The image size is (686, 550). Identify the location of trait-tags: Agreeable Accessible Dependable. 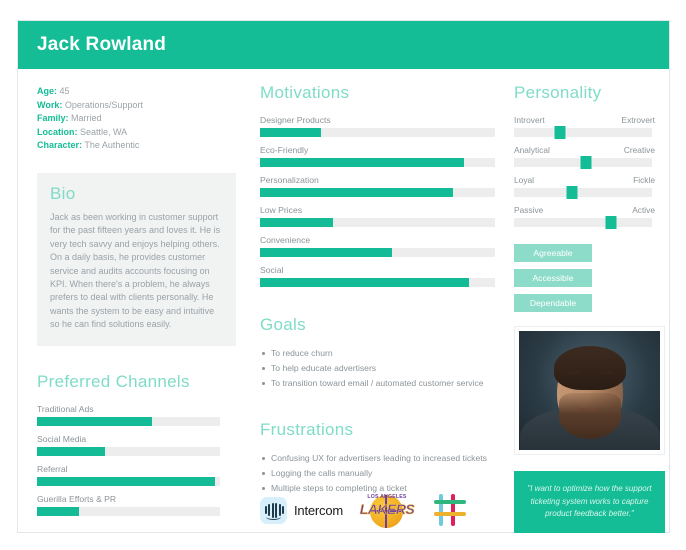
(584, 278).